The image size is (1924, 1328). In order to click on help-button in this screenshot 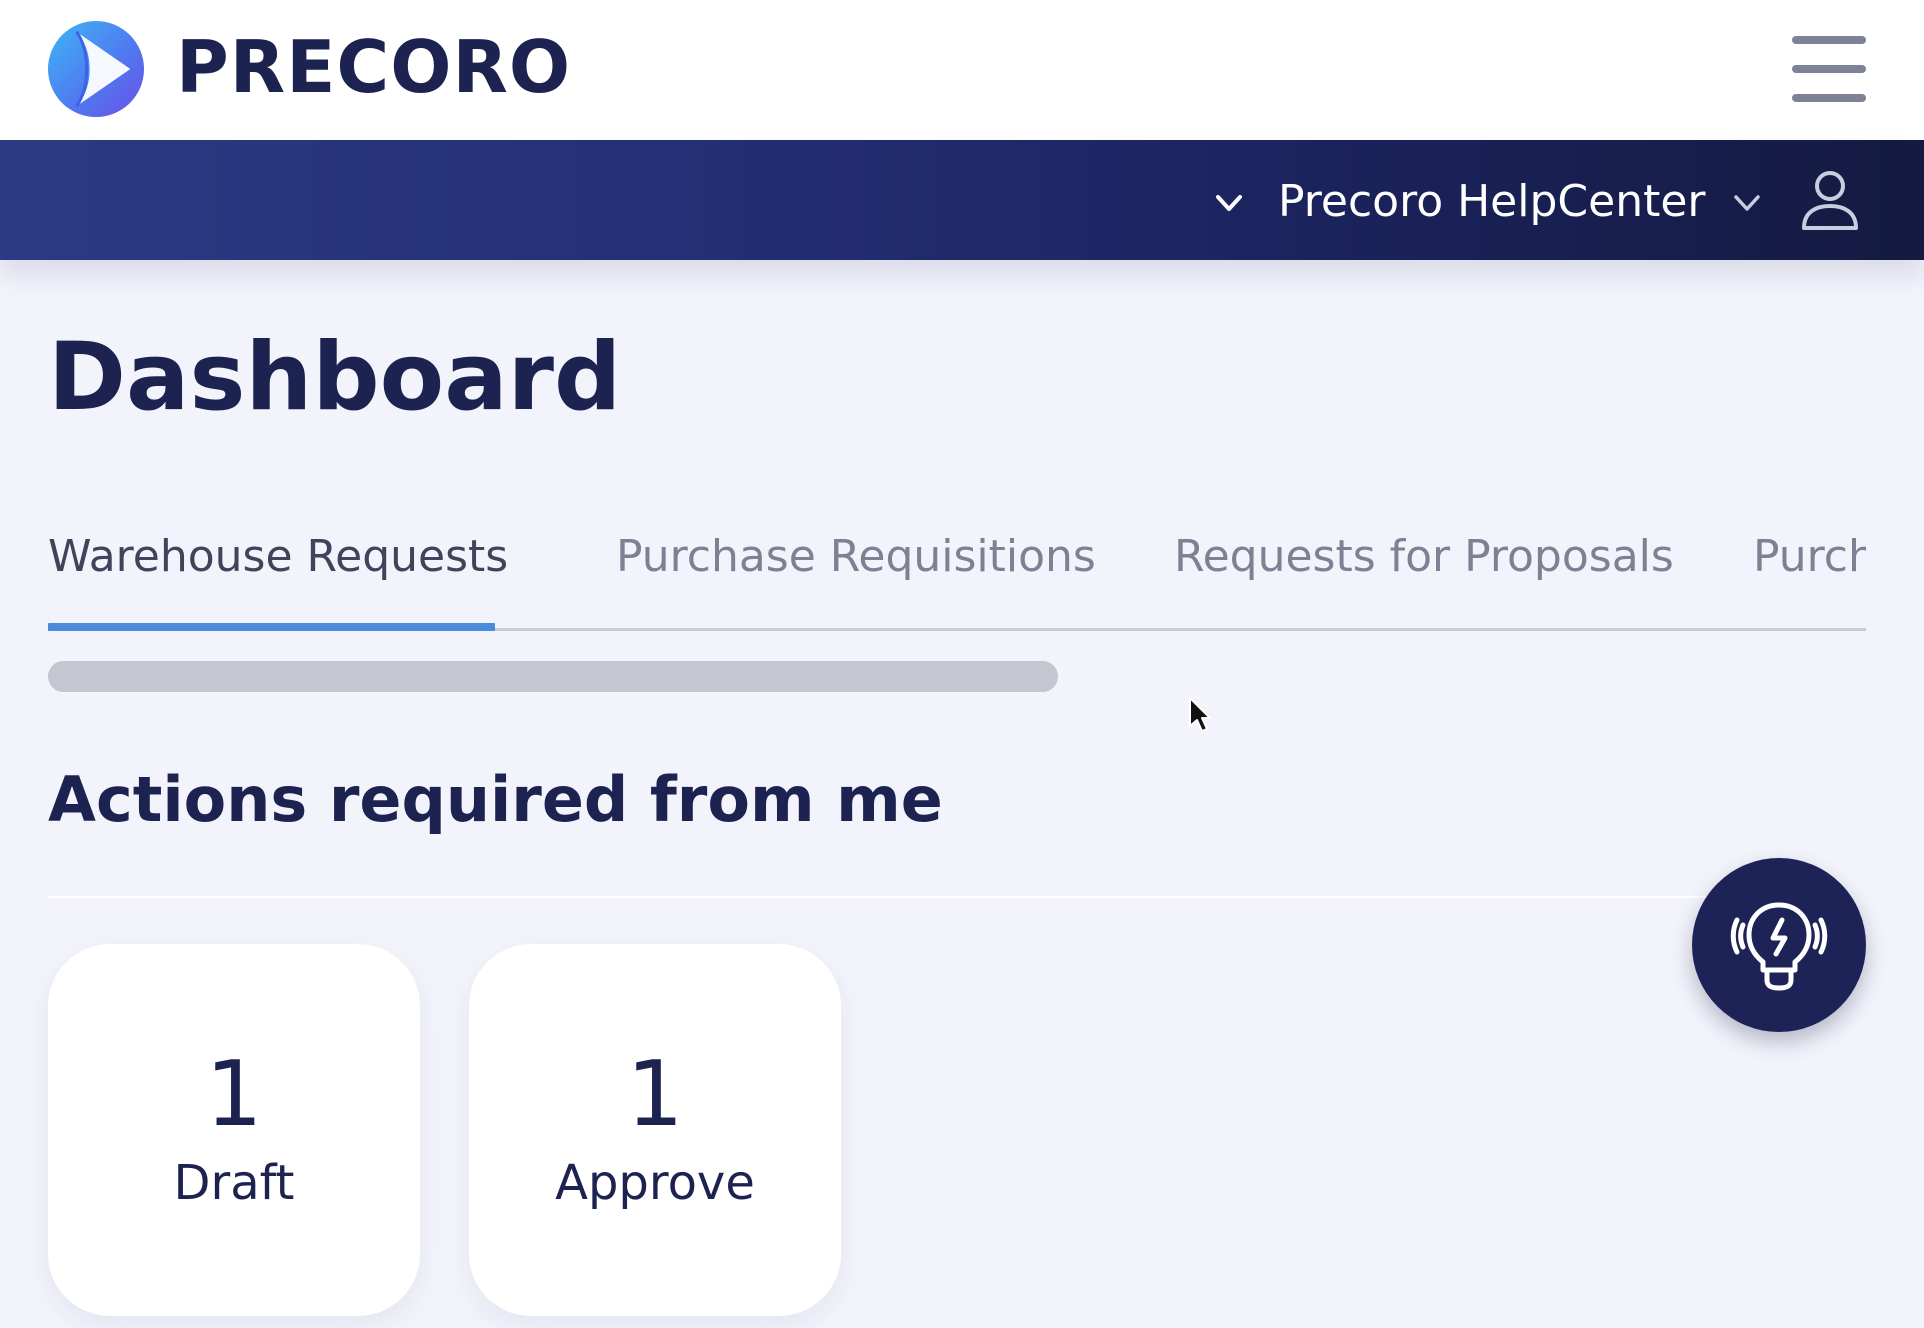, I will do `click(1779, 945)`.